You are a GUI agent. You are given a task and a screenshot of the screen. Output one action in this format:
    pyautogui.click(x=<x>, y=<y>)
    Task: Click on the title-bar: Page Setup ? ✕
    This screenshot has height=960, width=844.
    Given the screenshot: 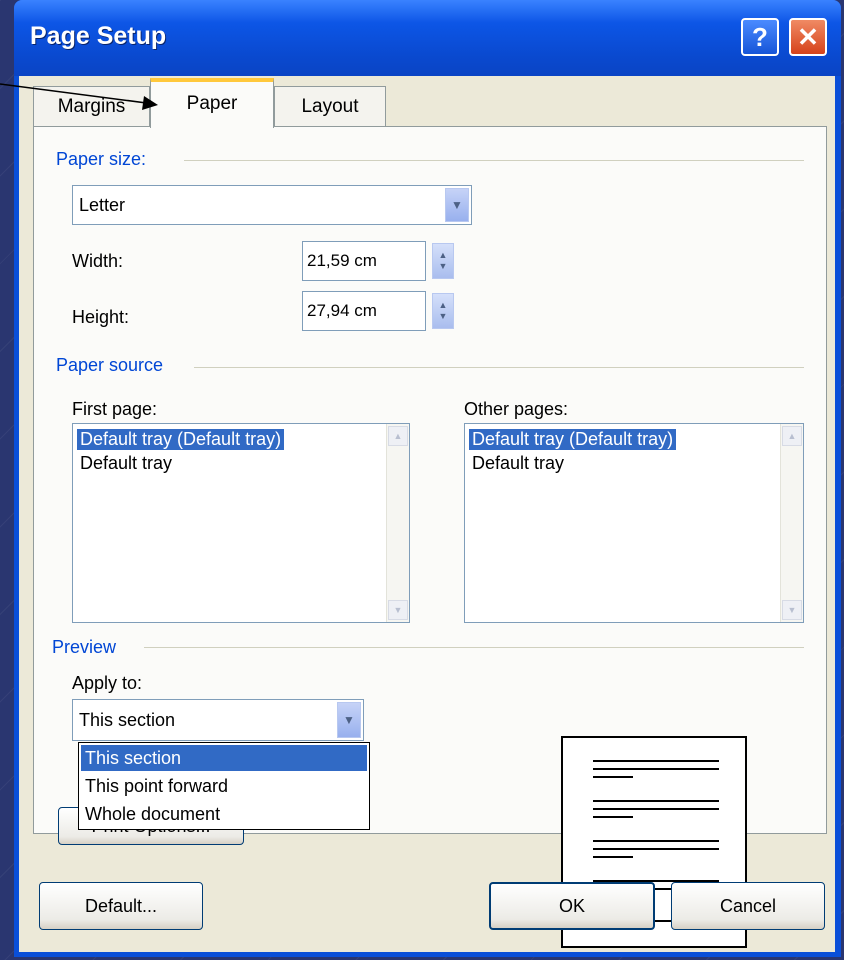 What is the action you would take?
    pyautogui.click(x=427, y=38)
    